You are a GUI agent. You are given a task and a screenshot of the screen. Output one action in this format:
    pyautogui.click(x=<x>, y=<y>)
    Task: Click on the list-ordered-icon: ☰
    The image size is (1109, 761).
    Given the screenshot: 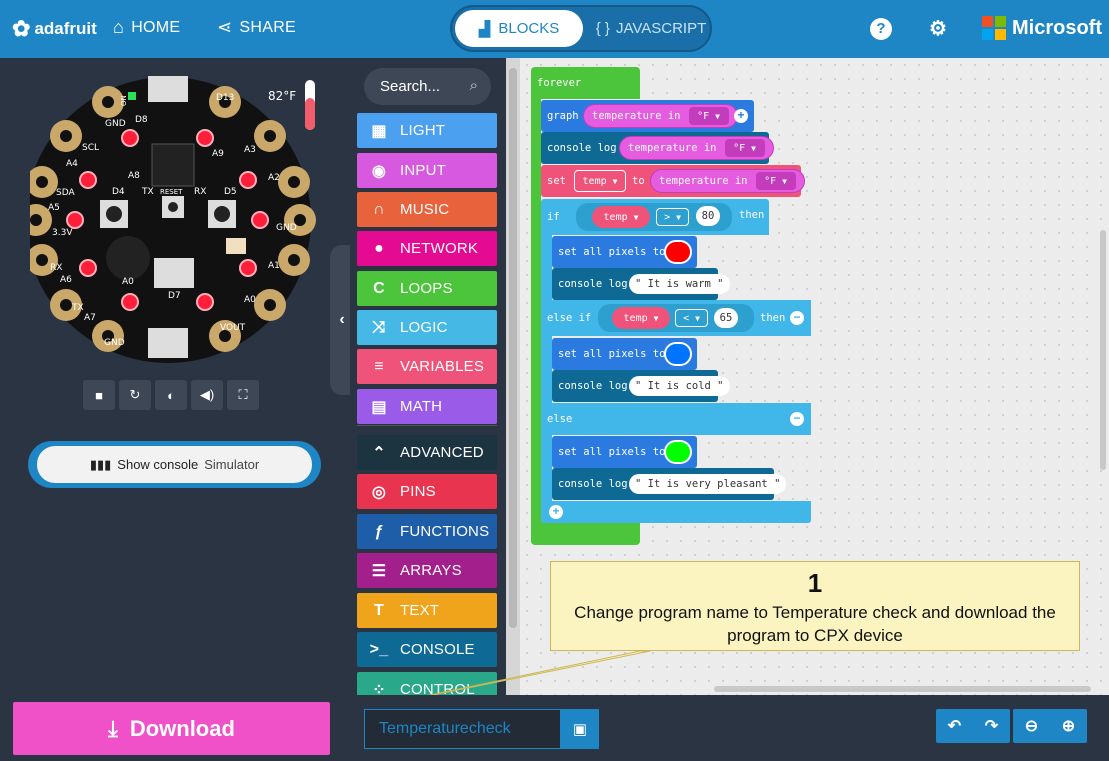 What is the action you would take?
    pyautogui.click(x=379, y=571)
    